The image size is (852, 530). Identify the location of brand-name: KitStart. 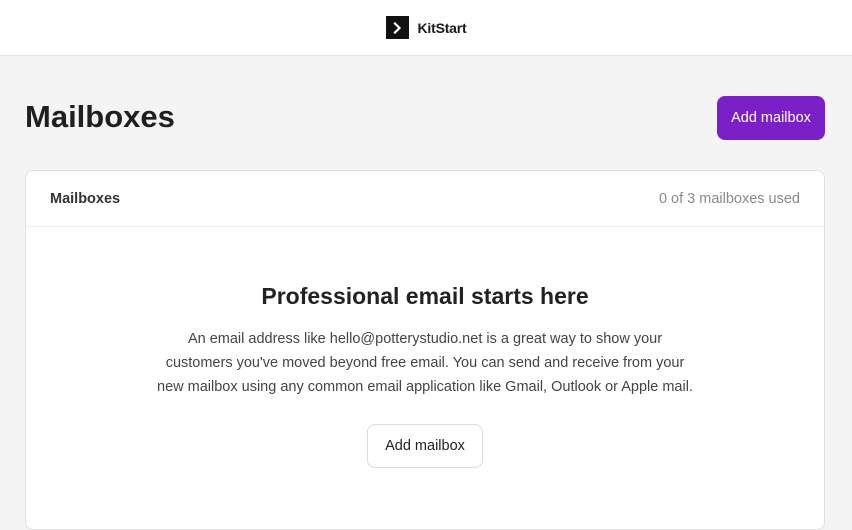
(442, 27).